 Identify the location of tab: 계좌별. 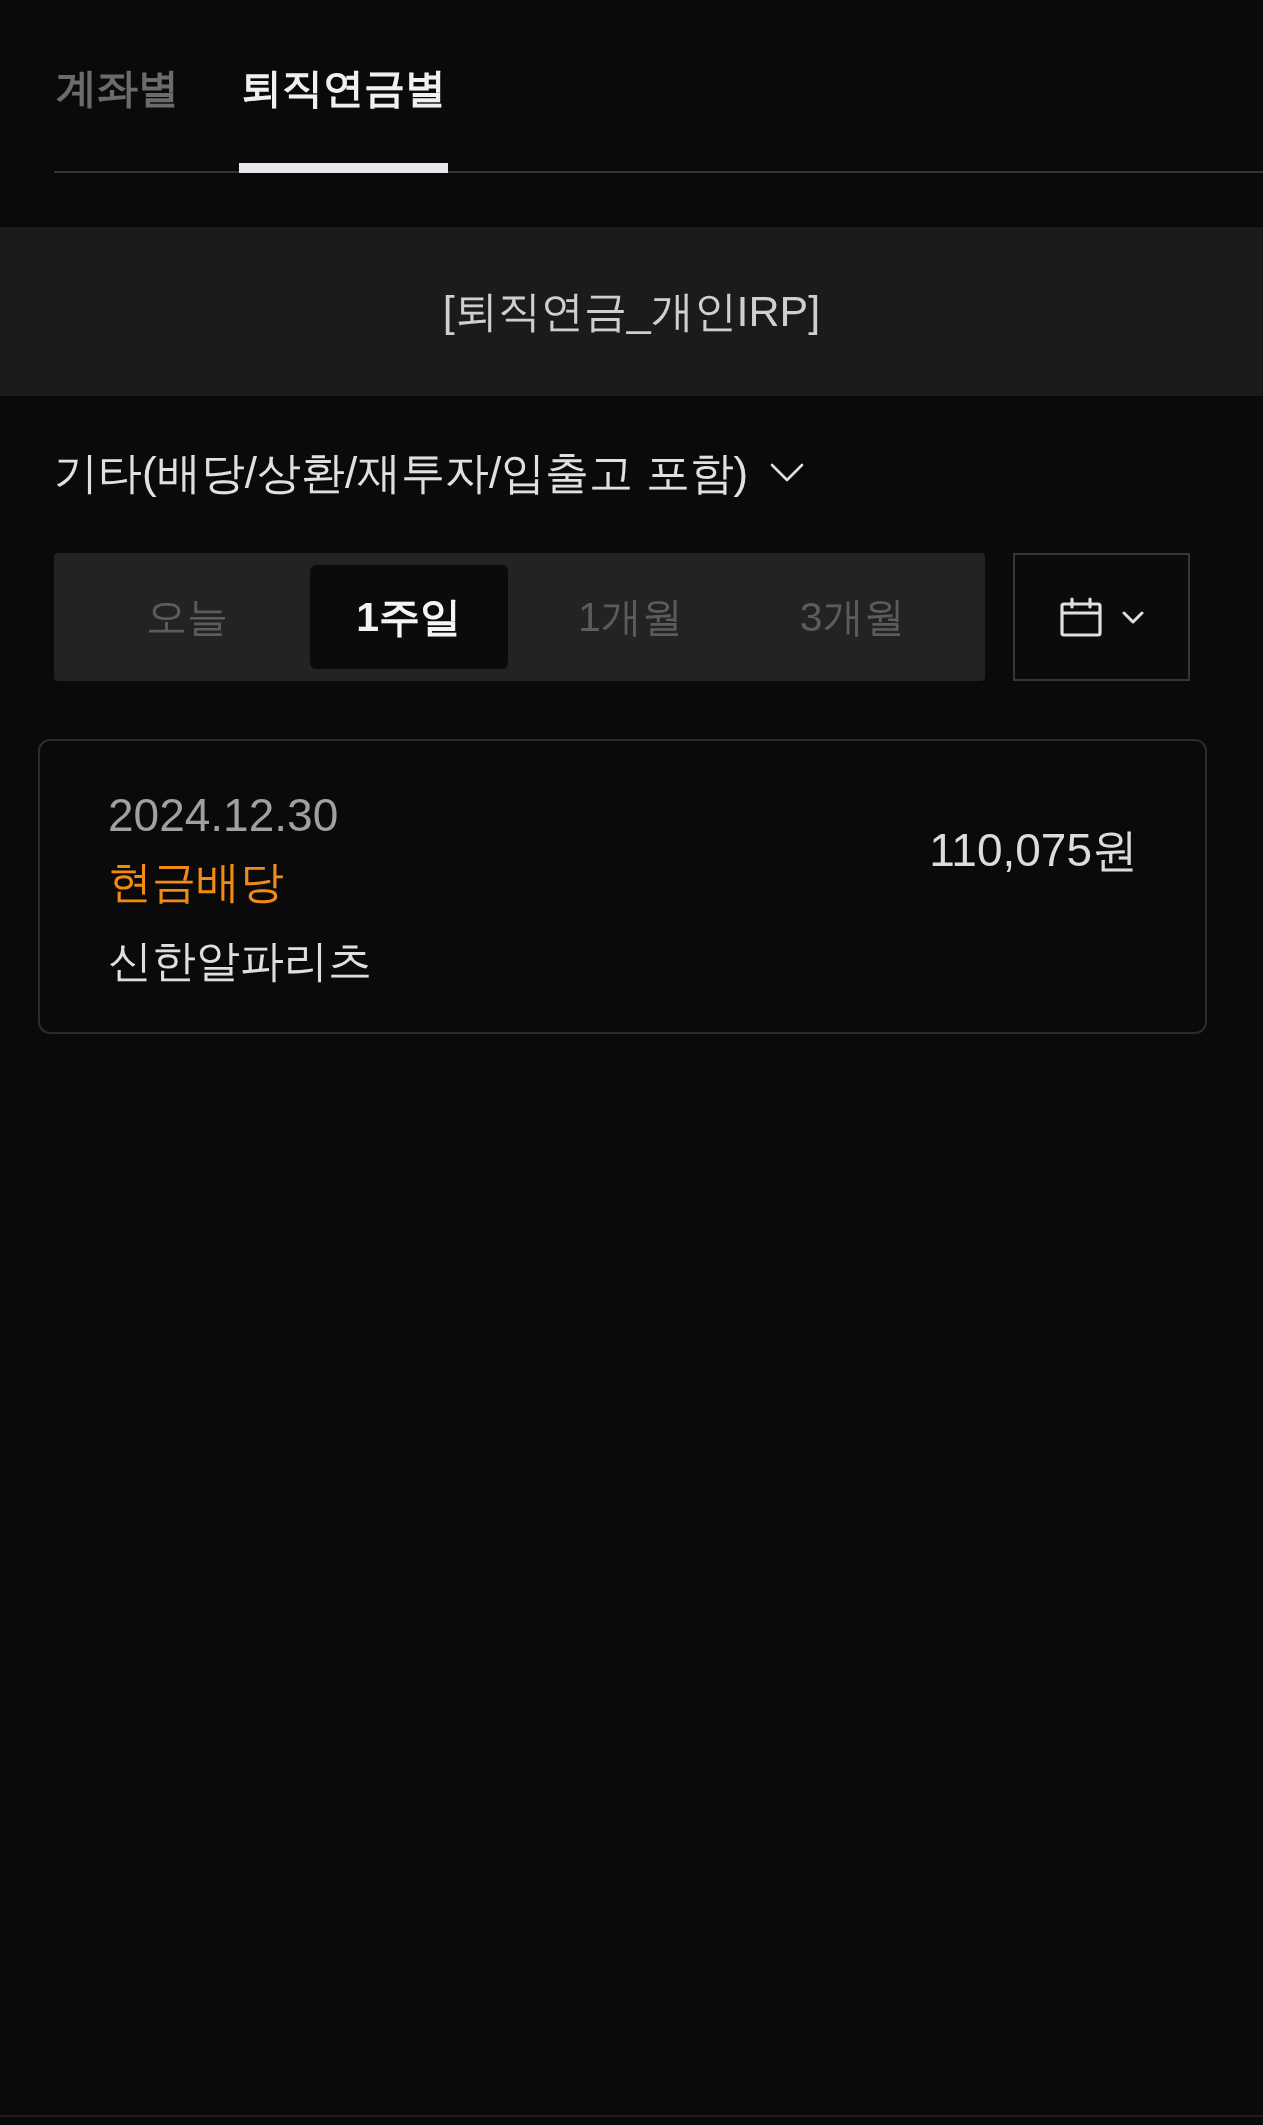
(117, 116).